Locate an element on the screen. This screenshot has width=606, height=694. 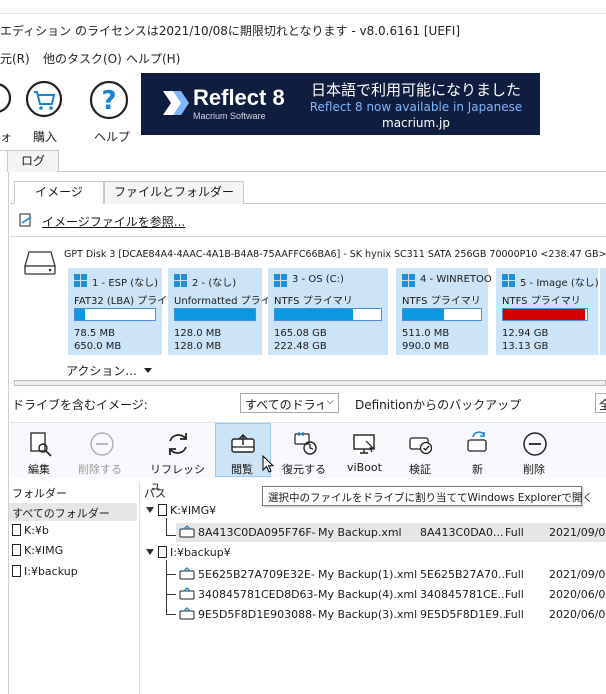
partition-title: 5 - Image (なし) is located at coordinates (559, 283).